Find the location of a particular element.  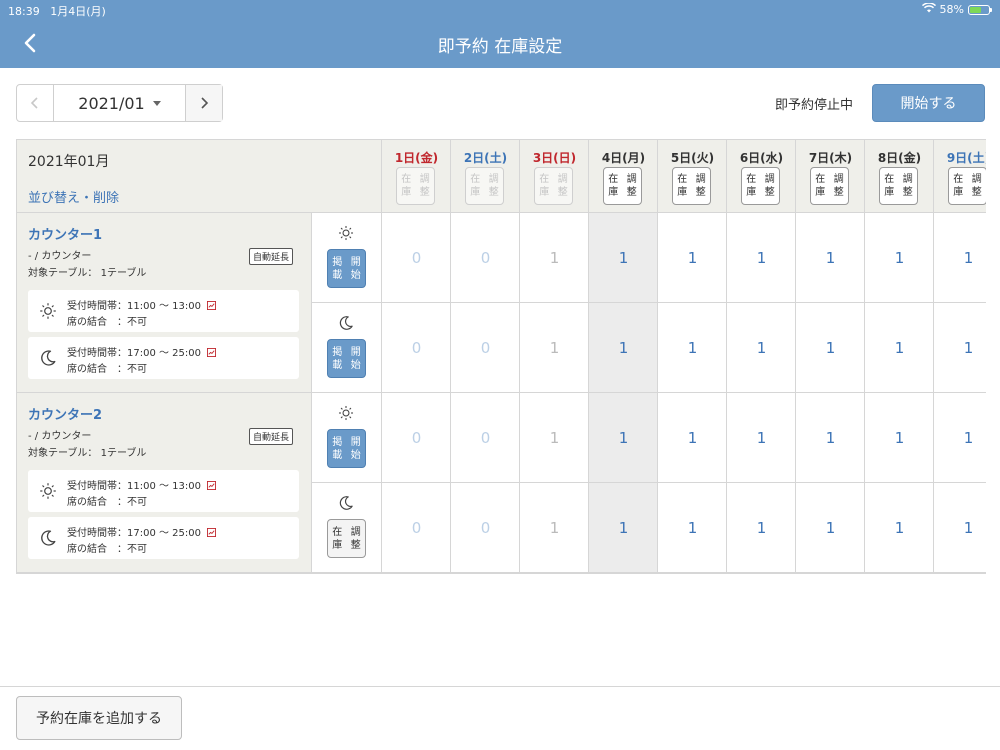

day-column: 3日(日) 在庫 調整 1 1 1 1 is located at coordinates (554, 356).